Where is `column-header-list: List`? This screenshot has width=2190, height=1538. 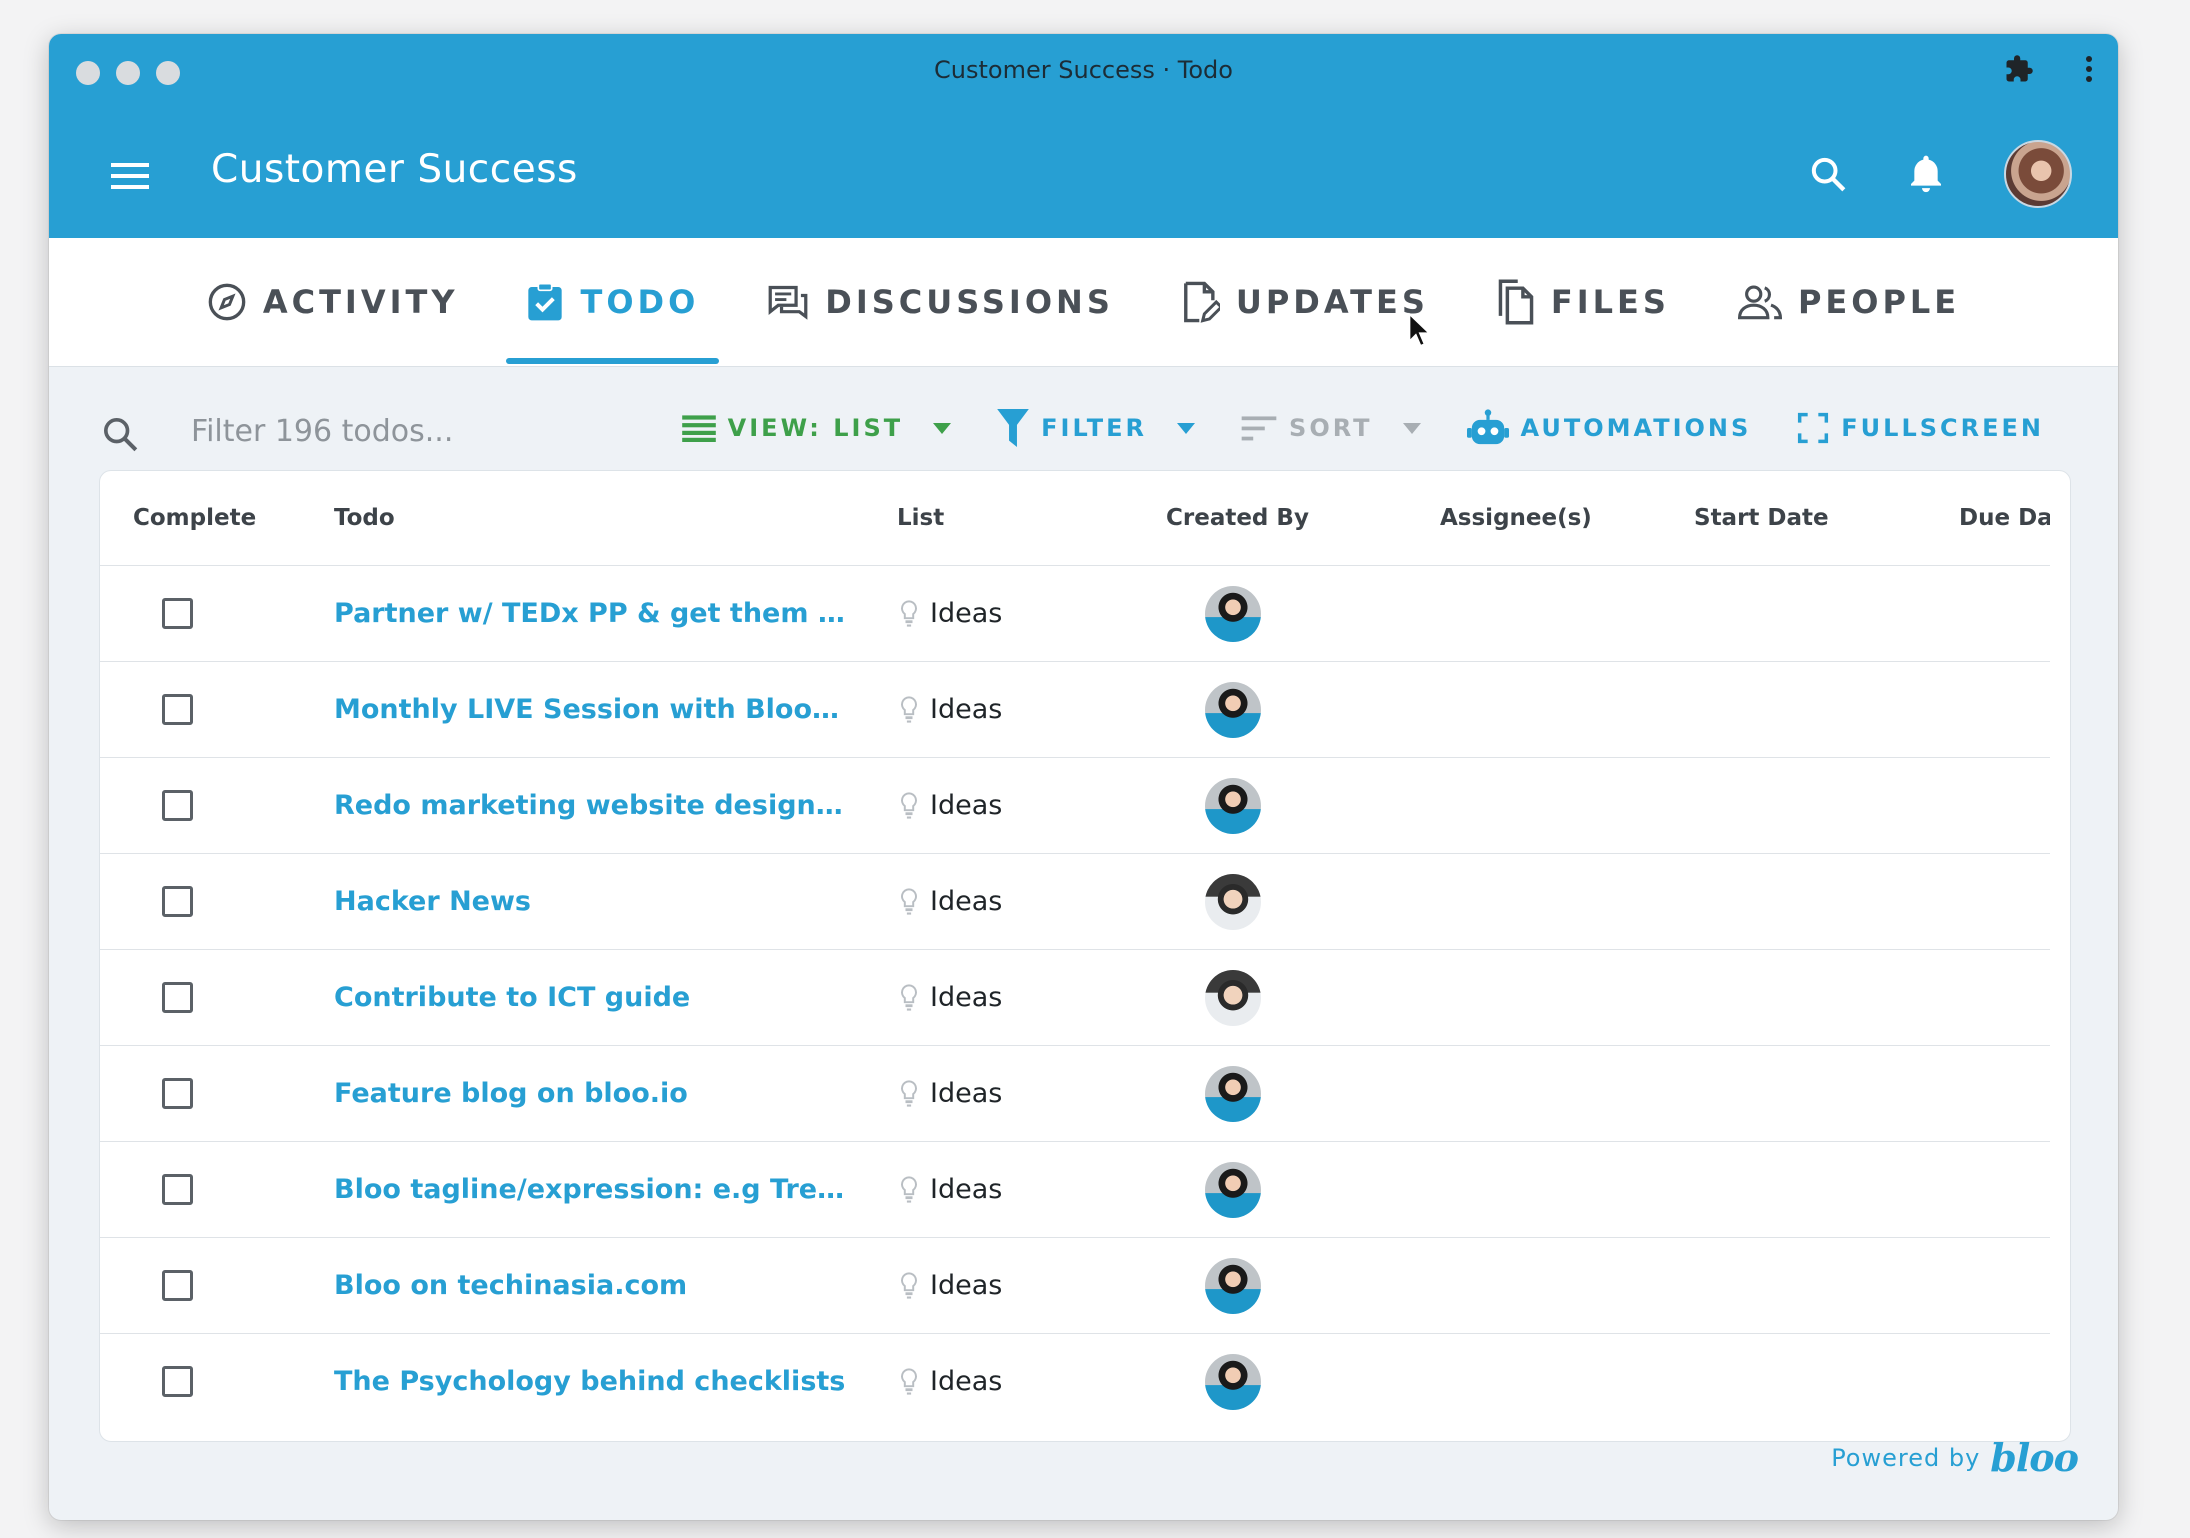 column-header-list: List is located at coordinates (1013, 518).